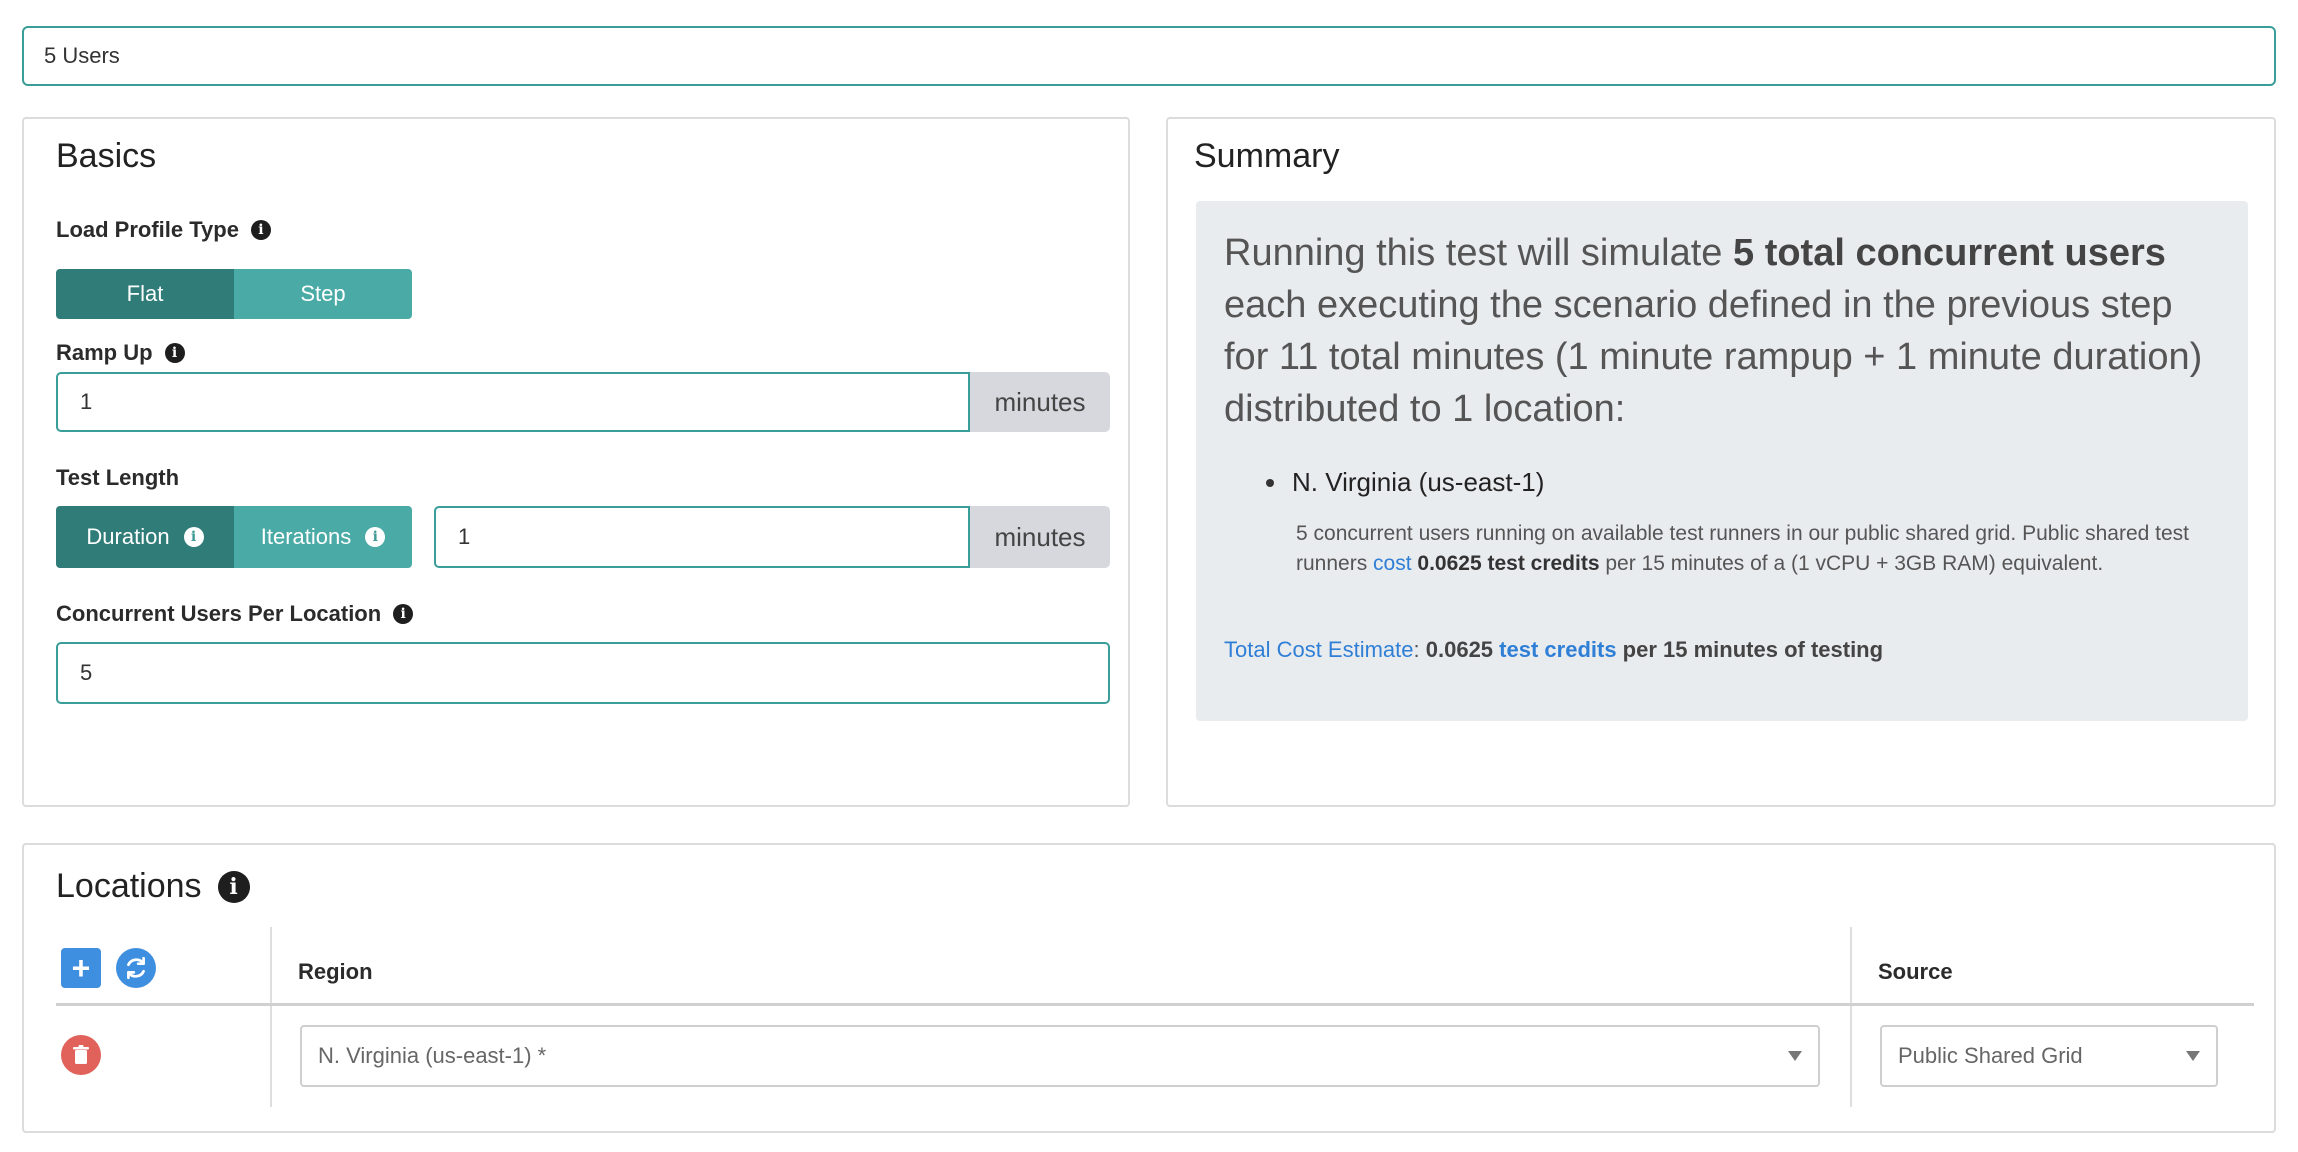 The width and height of the screenshot is (2298, 1152). Describe the element at coordinates (702, 537) in the screenshot. I see `test-length-input: 1` at that location.